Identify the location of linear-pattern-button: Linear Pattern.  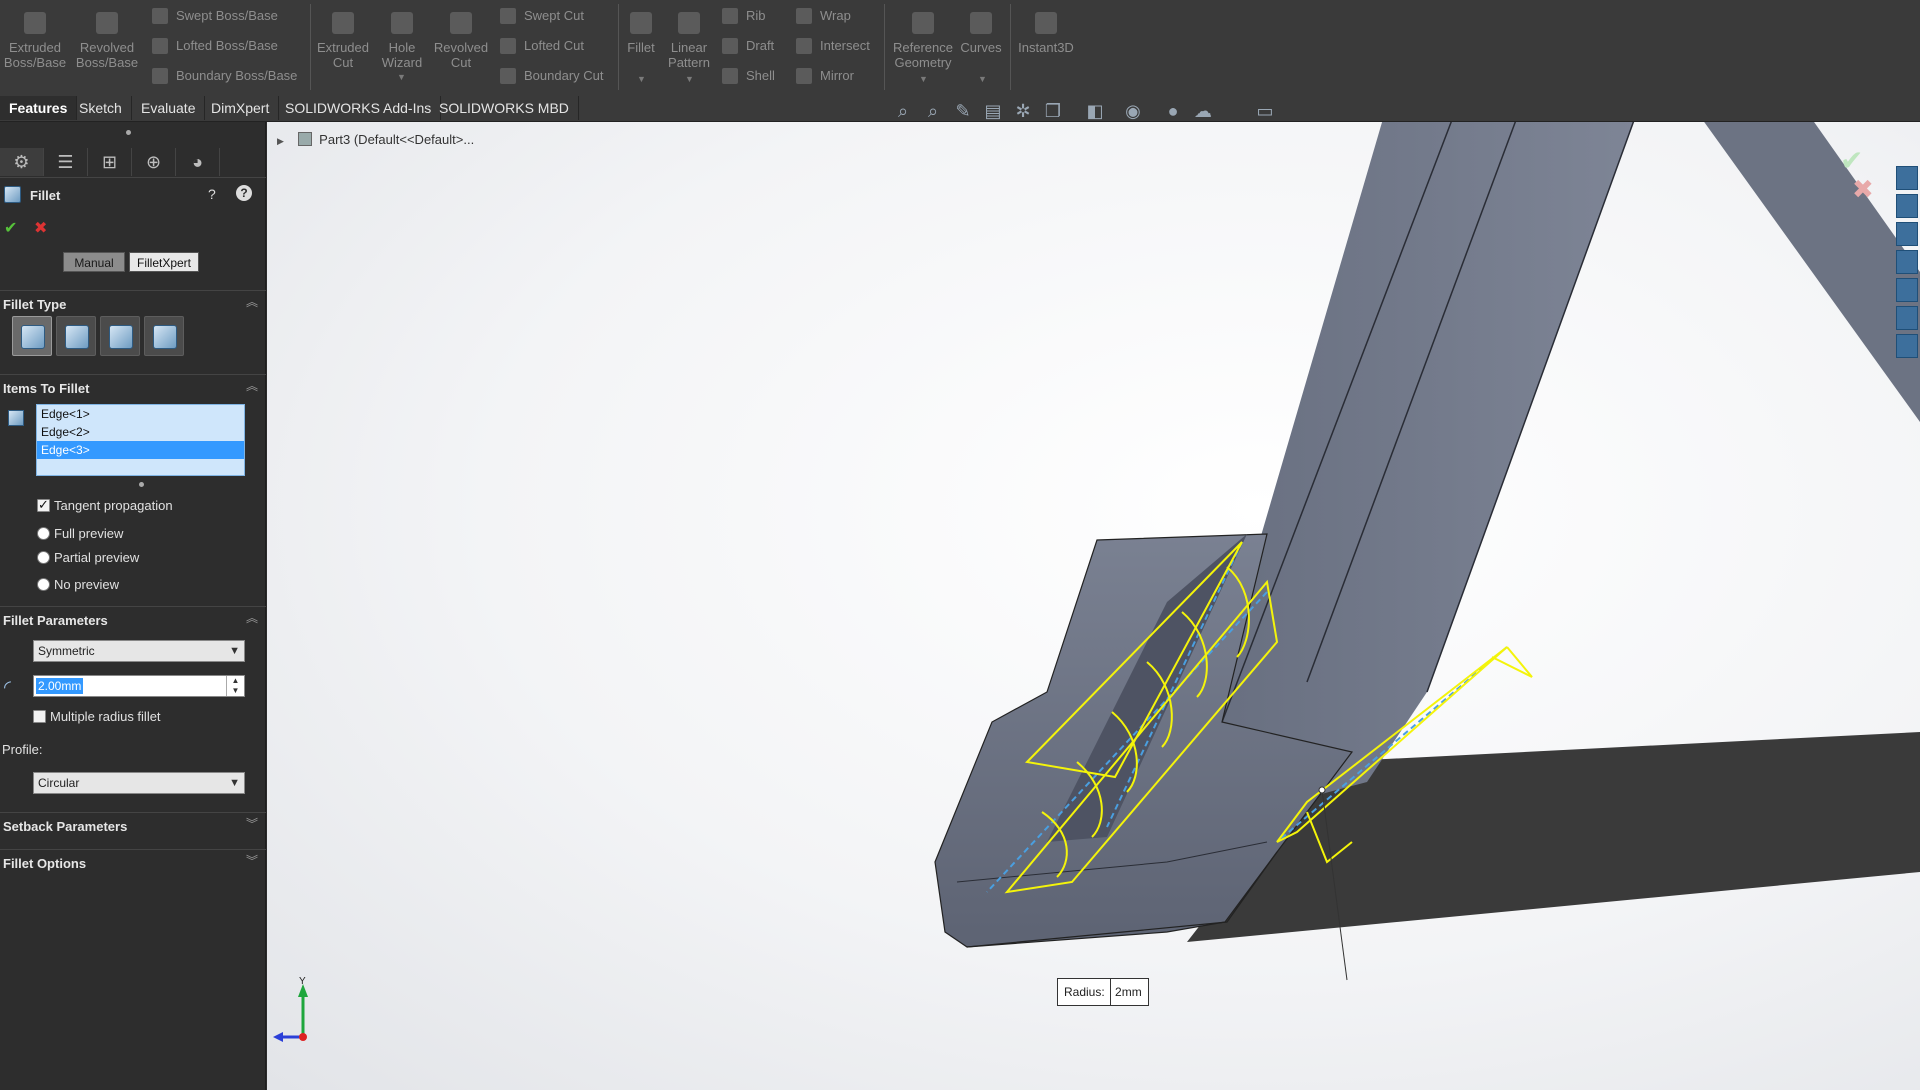
(689, 39).